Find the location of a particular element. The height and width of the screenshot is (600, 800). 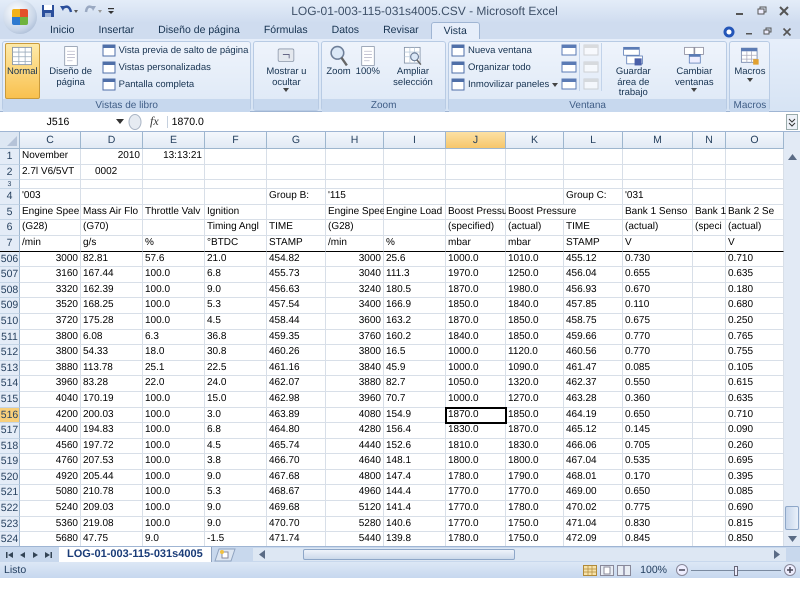

row-header: 524 is located at coordinates (10, 539).